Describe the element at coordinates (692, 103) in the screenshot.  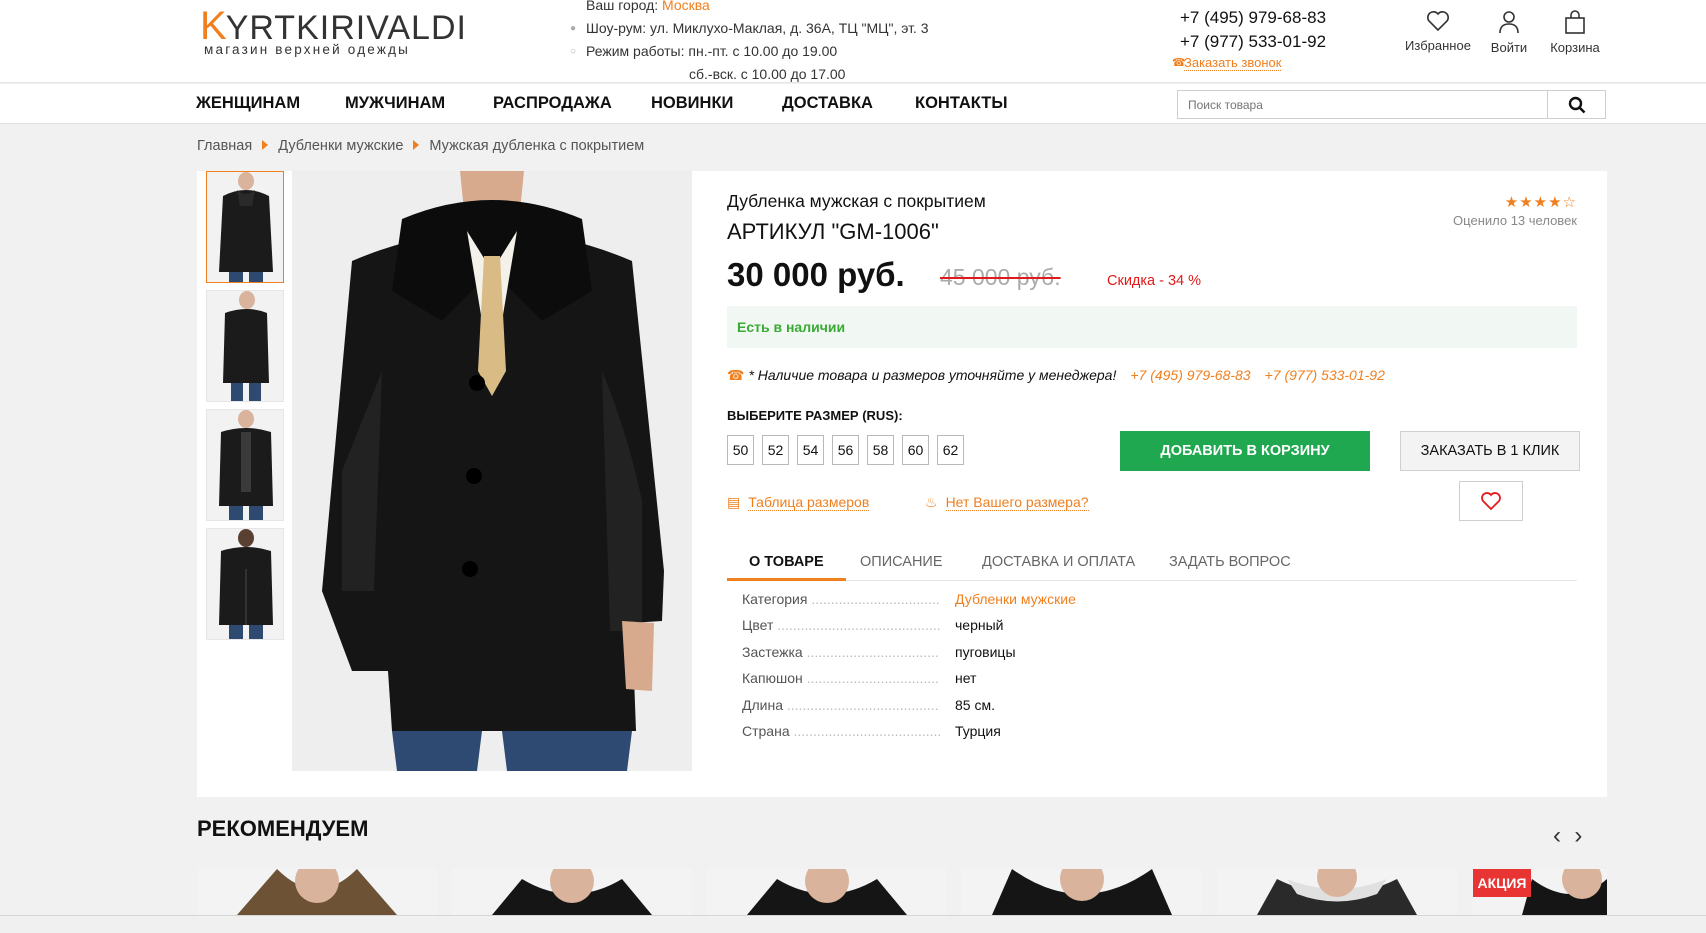
I see `nav-new: НОВИНКИ` at that location.